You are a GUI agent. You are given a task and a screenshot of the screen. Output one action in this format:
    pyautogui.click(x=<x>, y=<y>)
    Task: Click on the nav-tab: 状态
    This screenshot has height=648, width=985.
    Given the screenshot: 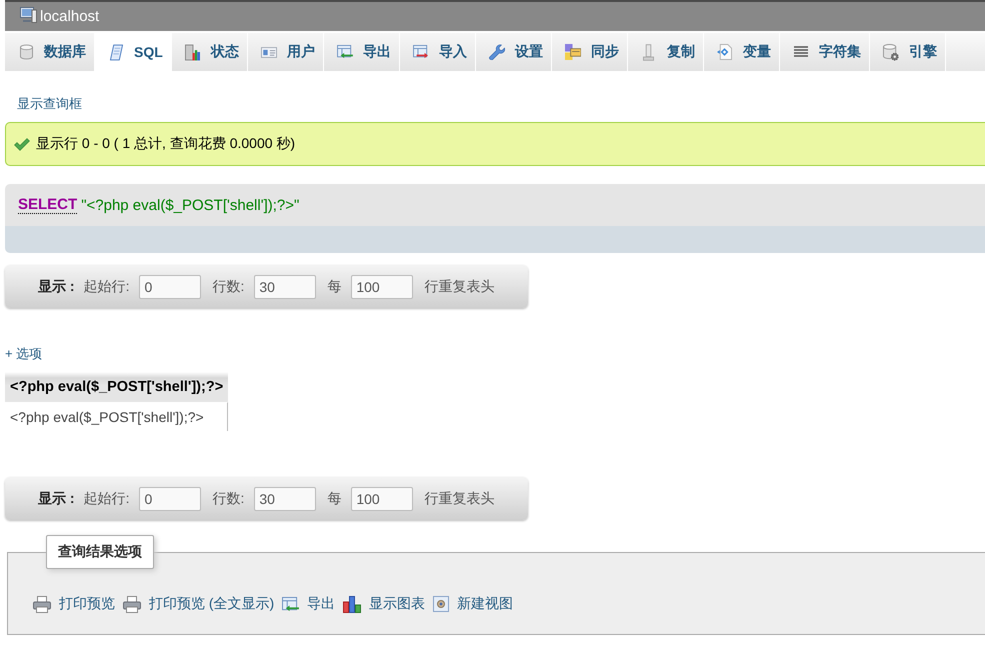 What is the action you would take?
    pyautogui.click(x=210, y=52)
    